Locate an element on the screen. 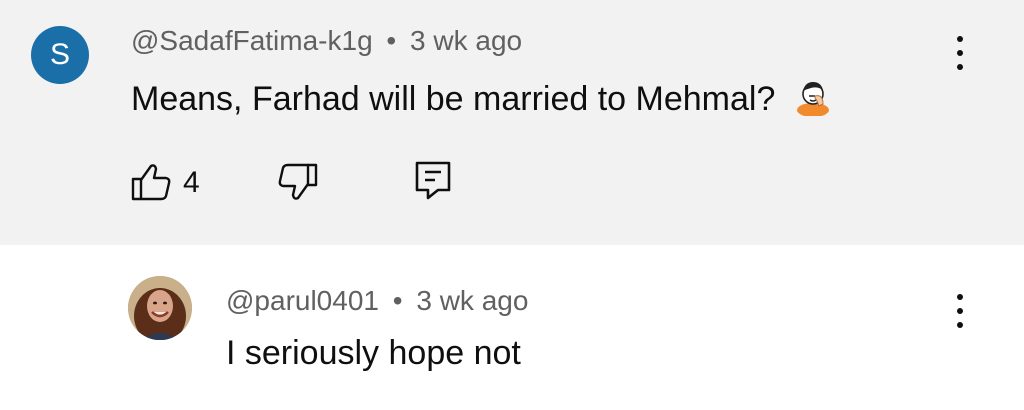 The image size is (1024, 410). thumbs-up-icon is located at coordinates (151, 184).